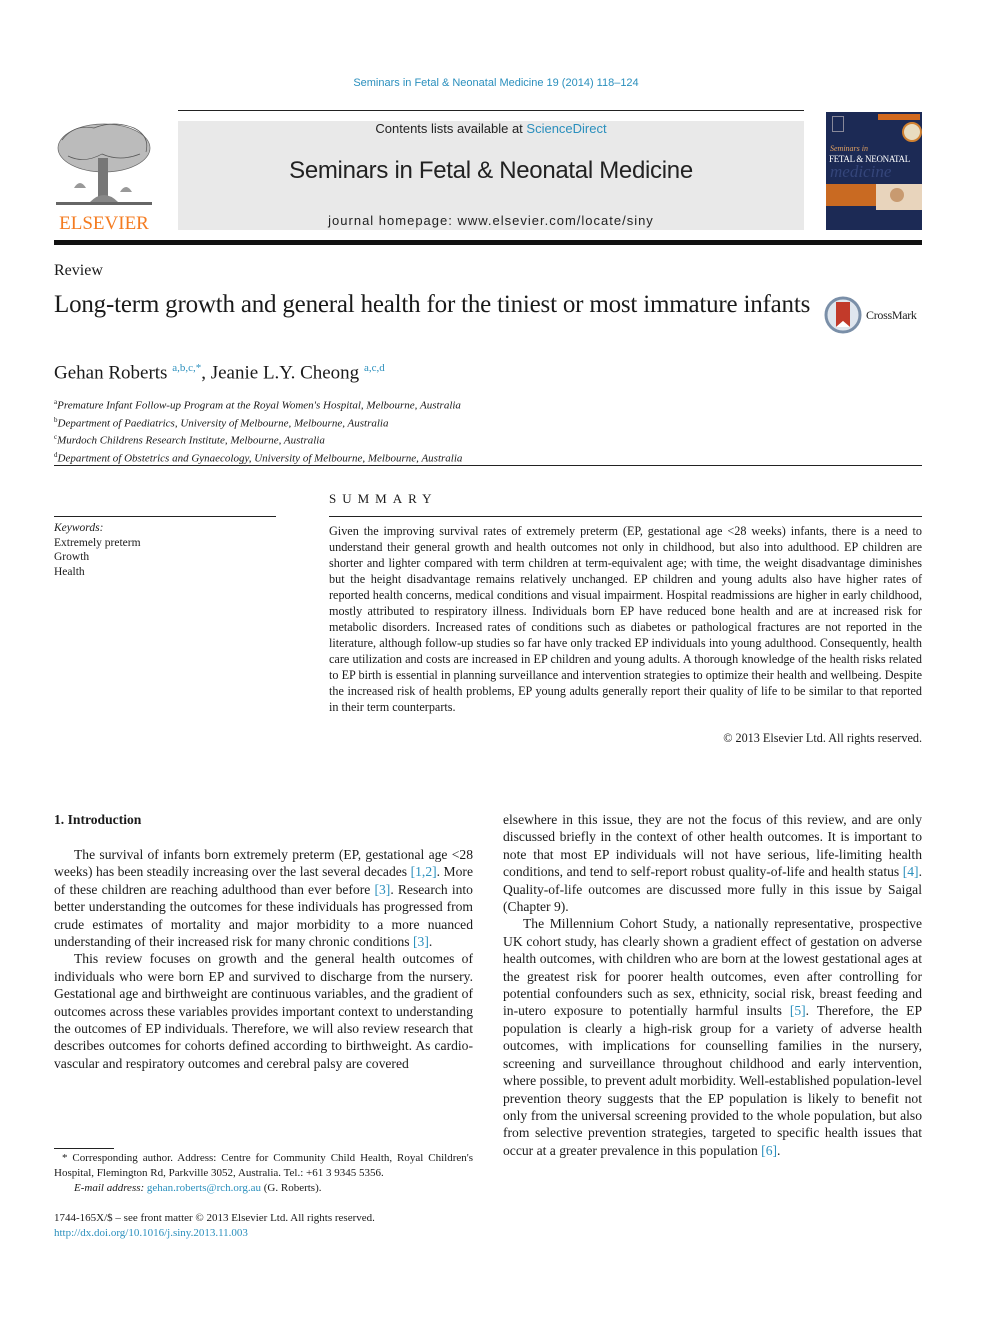 The image size is (992, 1323). I want to click on crossmark-button: CrossMark, so click(870, 315).